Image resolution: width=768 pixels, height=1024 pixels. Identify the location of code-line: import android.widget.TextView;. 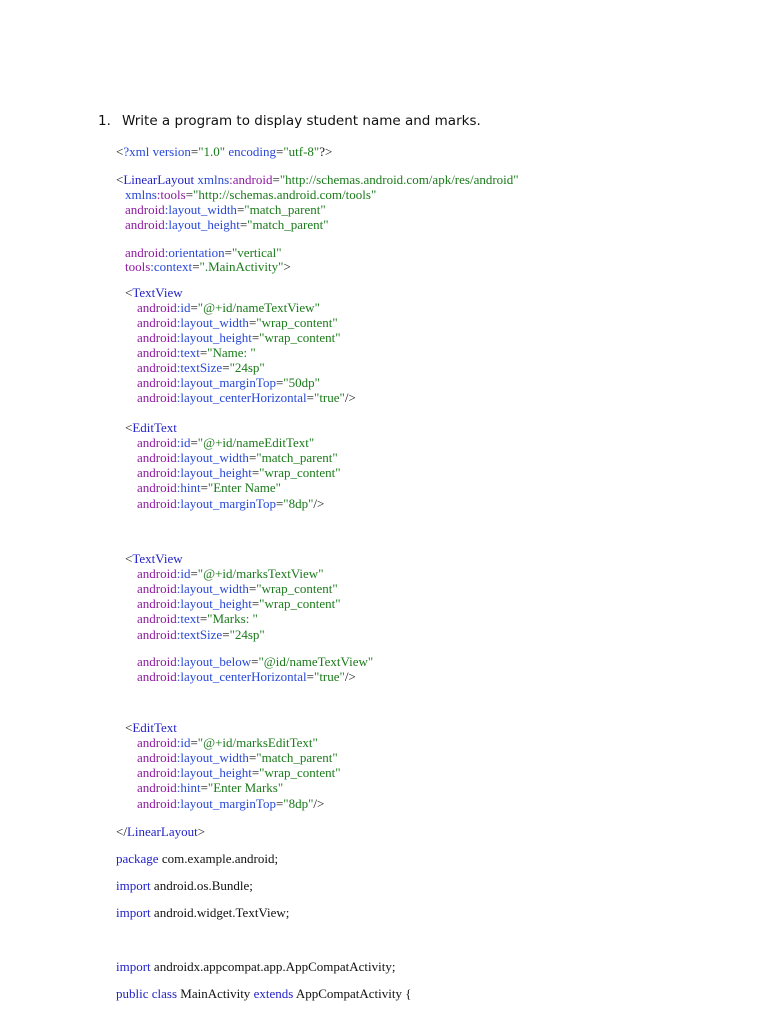
(202, 912).